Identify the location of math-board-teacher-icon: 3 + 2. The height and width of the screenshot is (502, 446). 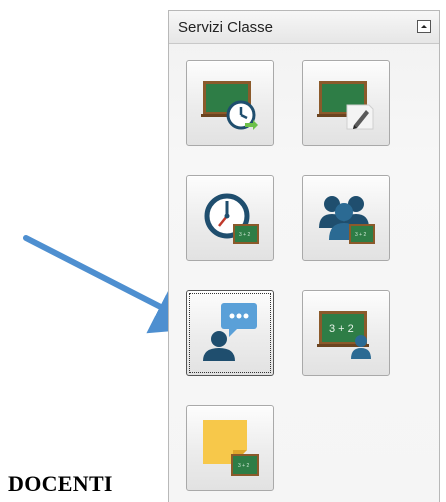
(344, 335).